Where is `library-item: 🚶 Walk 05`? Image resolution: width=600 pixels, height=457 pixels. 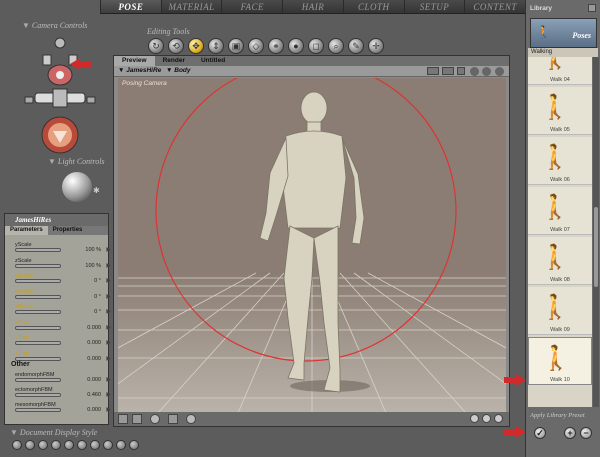
library-item: 🚶 Walk 05 is located at coordinates (560, 111).